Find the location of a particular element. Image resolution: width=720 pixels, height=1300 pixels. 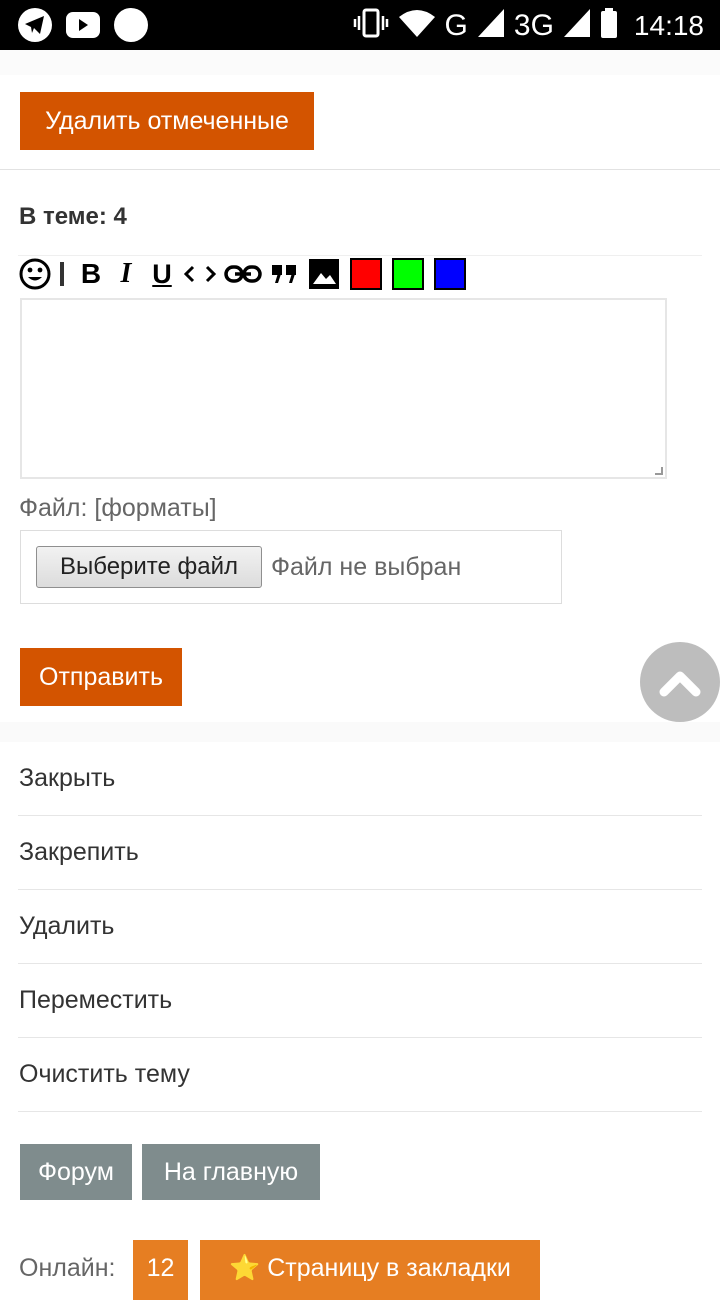

bold-icon: B is located at coordinates (91, 274).